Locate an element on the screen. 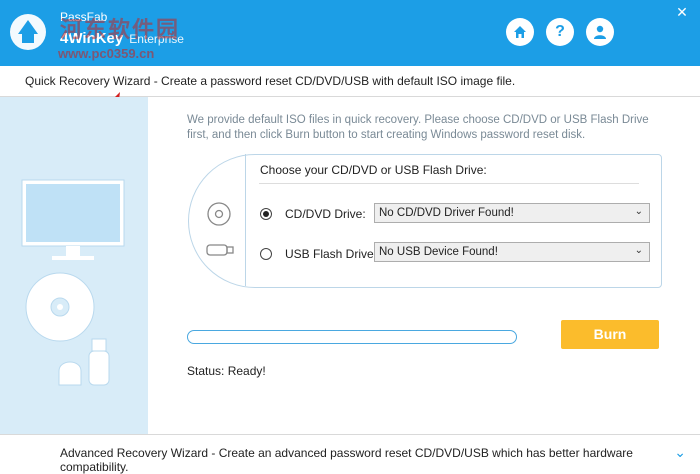 The image size is (700, 474). status-text: Status: Ready! is located at coordinates (226, 371).